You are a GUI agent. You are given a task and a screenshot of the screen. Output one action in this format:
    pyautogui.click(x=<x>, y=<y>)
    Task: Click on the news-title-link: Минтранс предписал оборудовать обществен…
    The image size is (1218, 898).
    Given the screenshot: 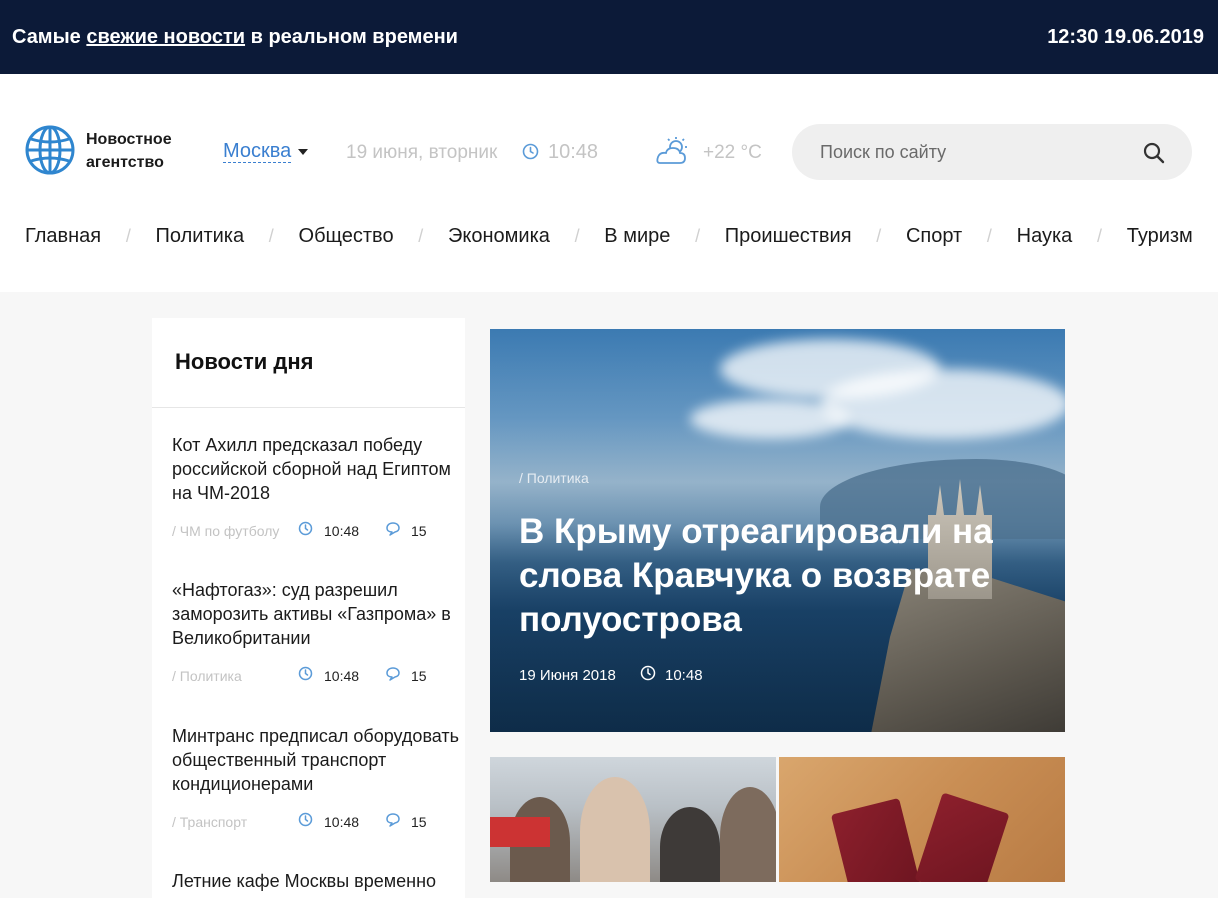 What is the action you would take?
    pyautogui.click(x=318, y=760)
    